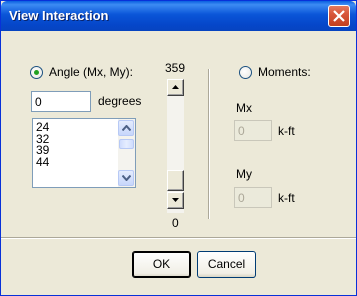  I want to click on my-input: 0, so click(253, 197).